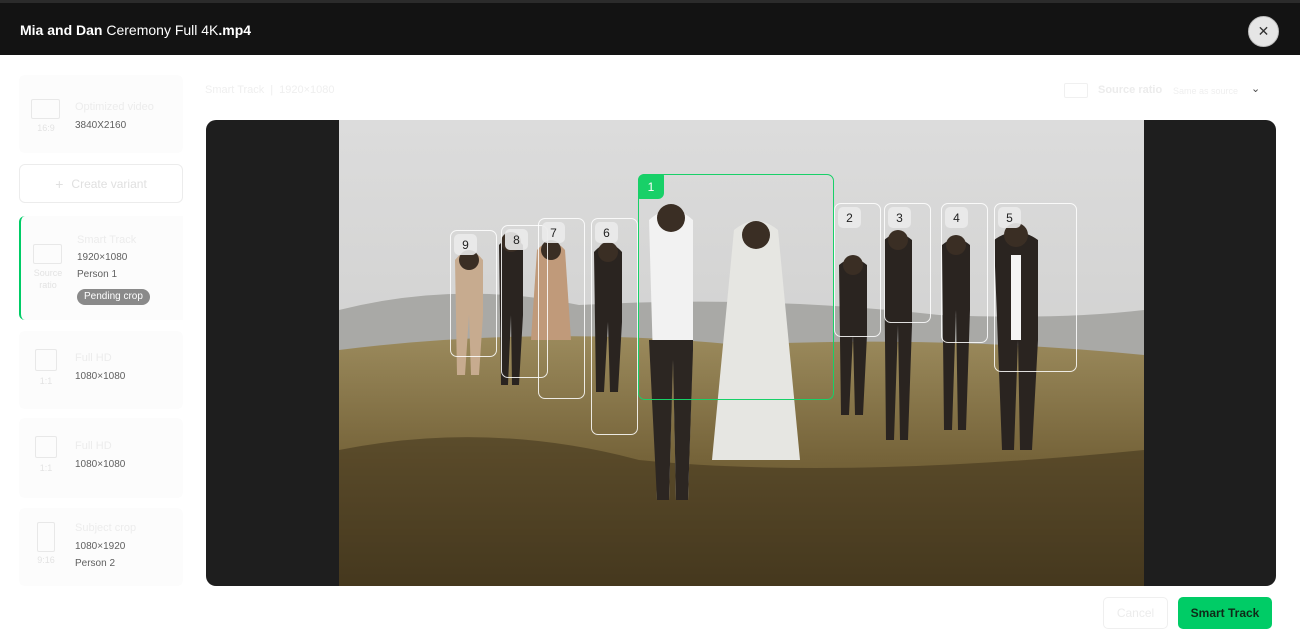  What do you see at coordinates (473, 293) in the screenshot?
I see `track-box-person: 9` at bounding box center [473, 293].